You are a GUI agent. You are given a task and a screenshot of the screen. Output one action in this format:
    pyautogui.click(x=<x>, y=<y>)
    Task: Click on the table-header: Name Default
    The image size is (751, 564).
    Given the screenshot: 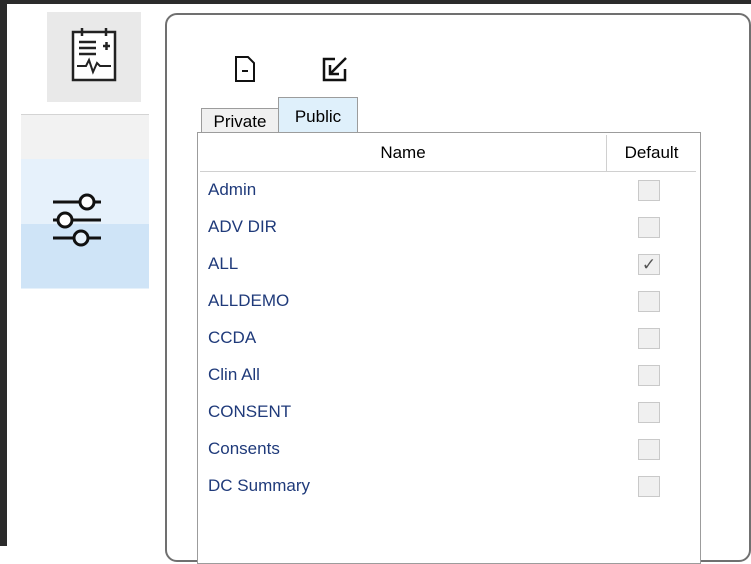 What is the action you would take?
    pyautogui.click(x=448, y=153)
    